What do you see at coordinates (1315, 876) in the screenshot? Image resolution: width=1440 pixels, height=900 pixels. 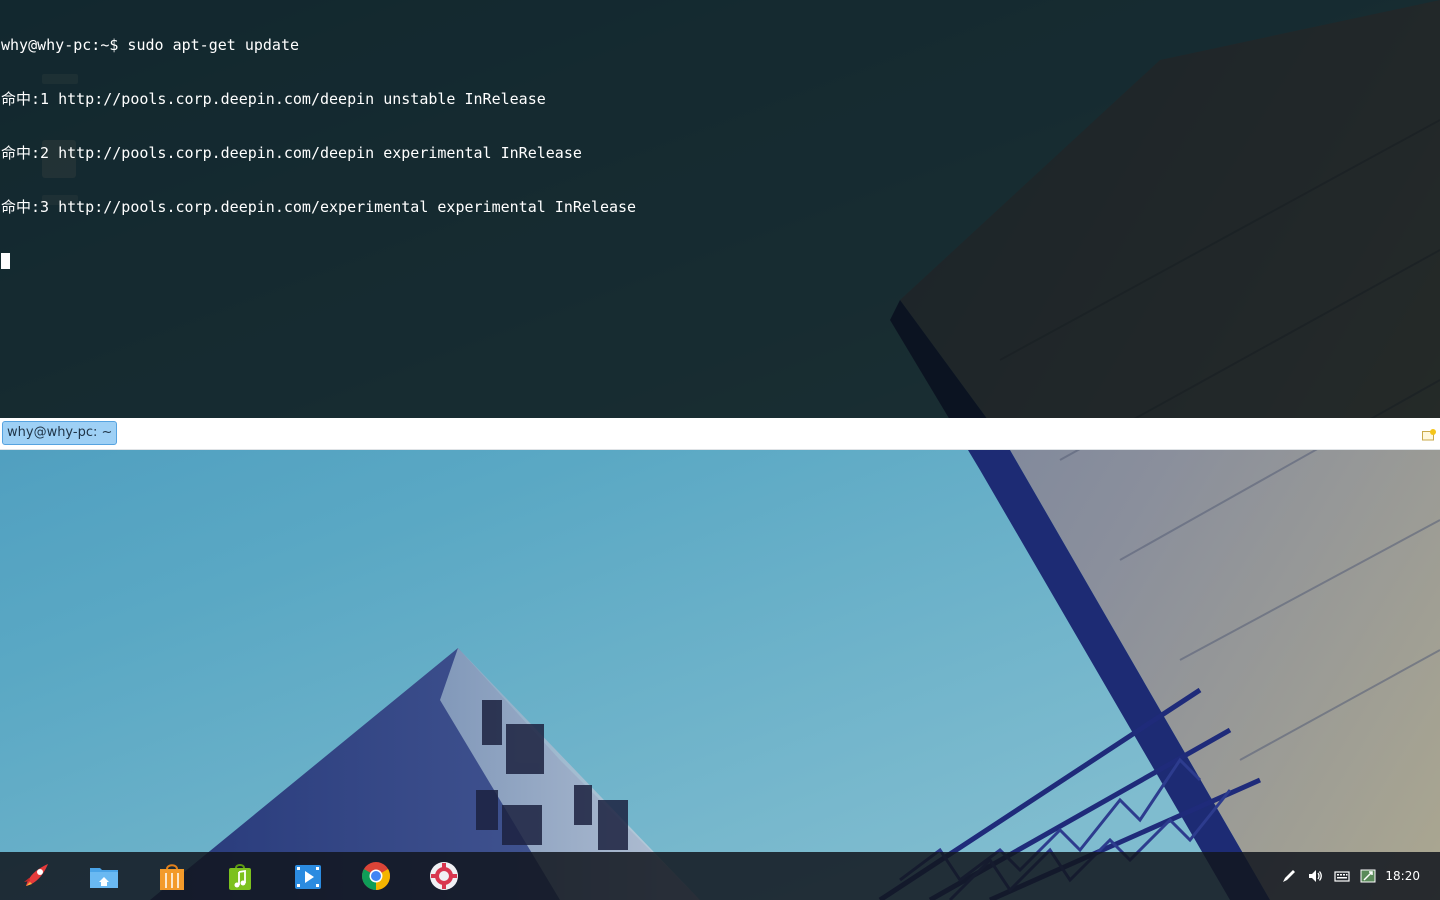 I see `volume-speaker-icon` at bounding box center [1315, 876].